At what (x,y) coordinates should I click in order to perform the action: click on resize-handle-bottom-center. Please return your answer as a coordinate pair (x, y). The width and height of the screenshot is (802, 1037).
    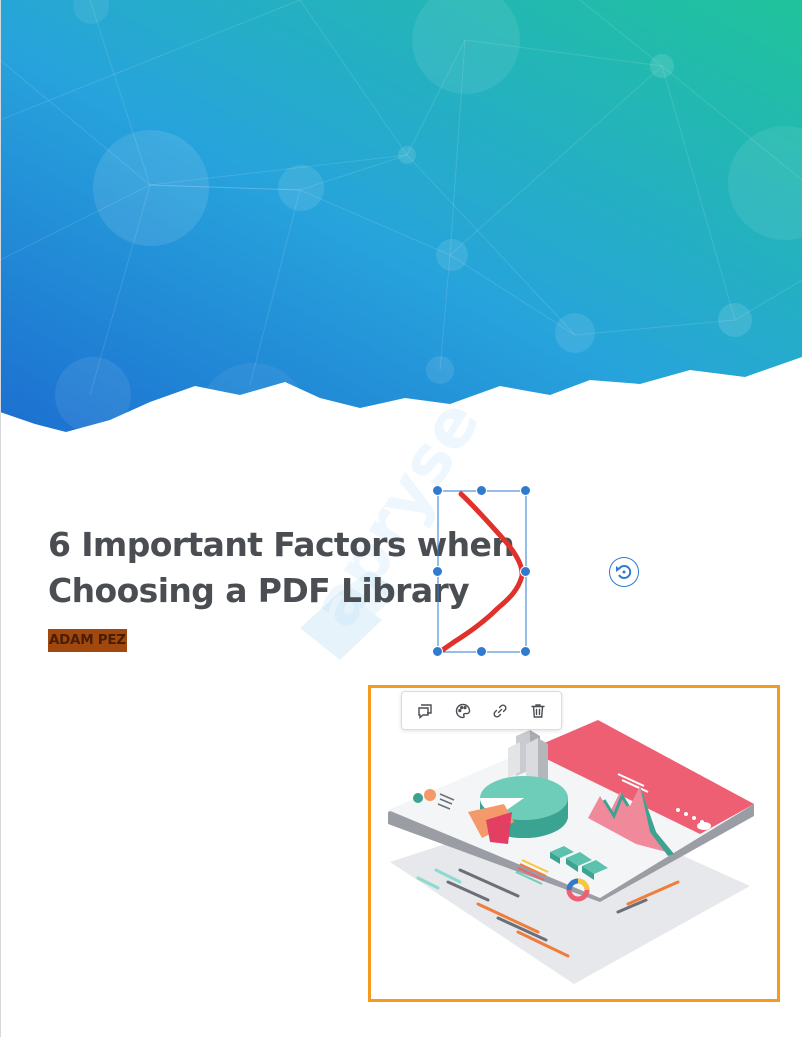
    Looking at the image, I should click on (481, 651).